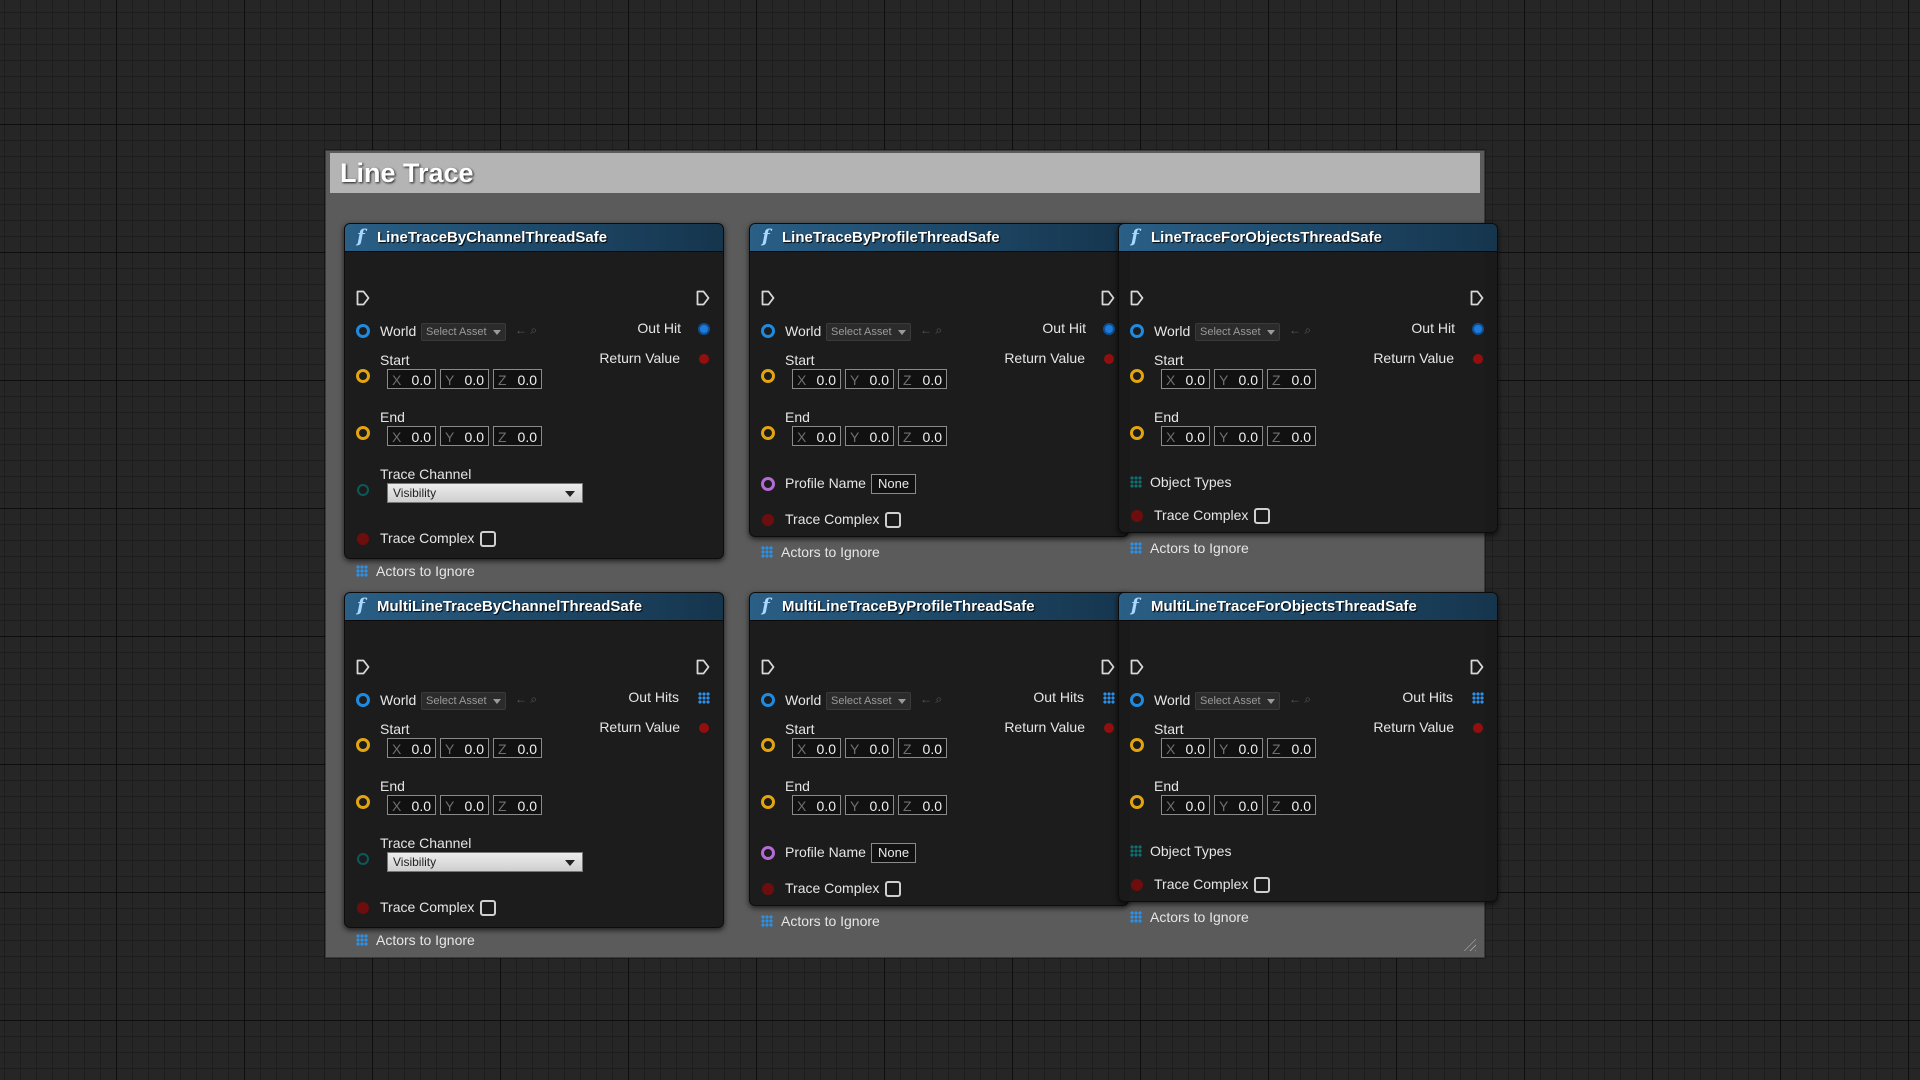 Image resolution: width=1920 pixels, height=1080 pixels. What do you see at coordinates (534, 607) in the screenshot?
I see `node-header: f MultiLineTraceByChannelThreadSafe` at bounding box center [534, 607].